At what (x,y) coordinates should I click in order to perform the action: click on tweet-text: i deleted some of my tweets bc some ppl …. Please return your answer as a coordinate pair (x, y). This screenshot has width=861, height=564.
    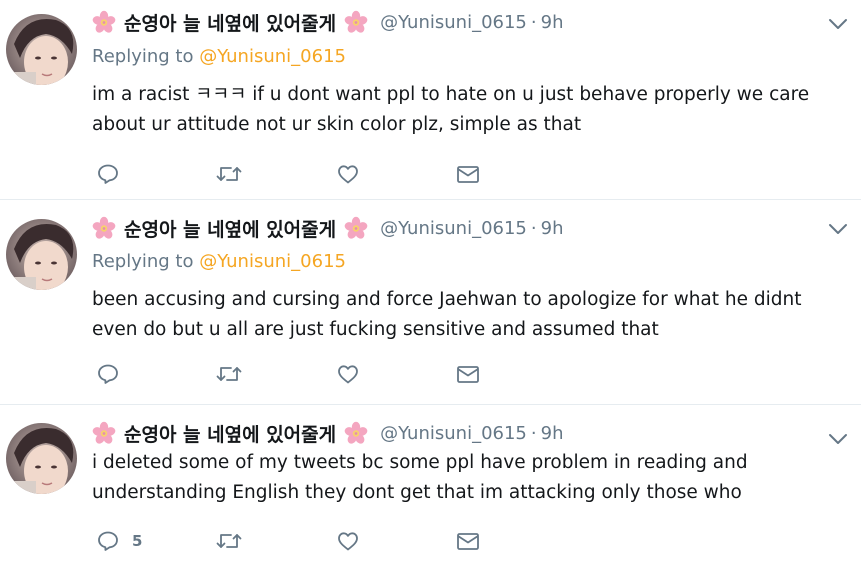
    Looking at the image, I should click on (420, 477).